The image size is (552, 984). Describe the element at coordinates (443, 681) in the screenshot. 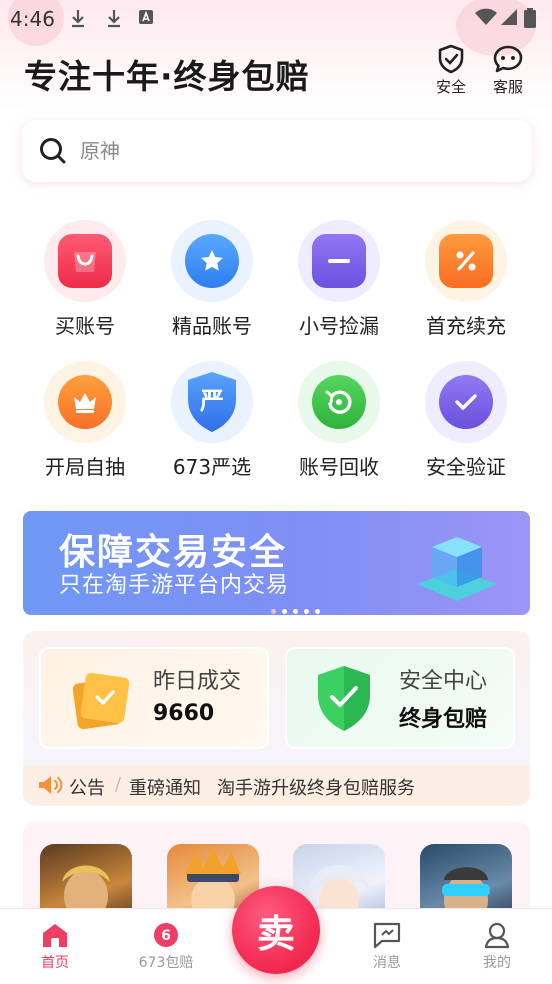

I see `security-center-label: 安全中心` at that location.